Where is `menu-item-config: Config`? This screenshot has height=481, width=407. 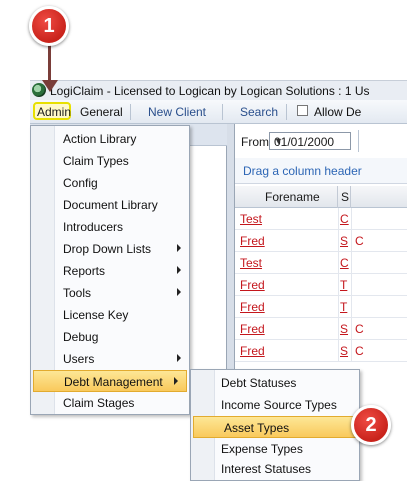
menu-item-config: Config is located at coordinates (110, 183).